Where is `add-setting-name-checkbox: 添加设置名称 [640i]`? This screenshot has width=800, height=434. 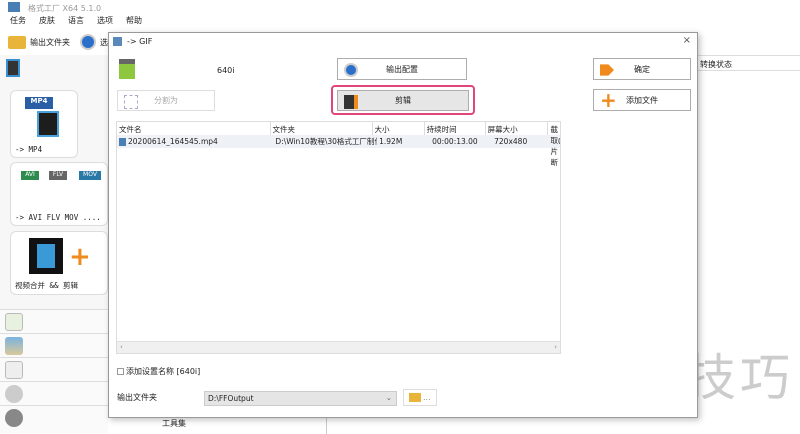 add-setting-name-checkbox: 添加设置名称 [640i] is located at coordinates (158, 371).